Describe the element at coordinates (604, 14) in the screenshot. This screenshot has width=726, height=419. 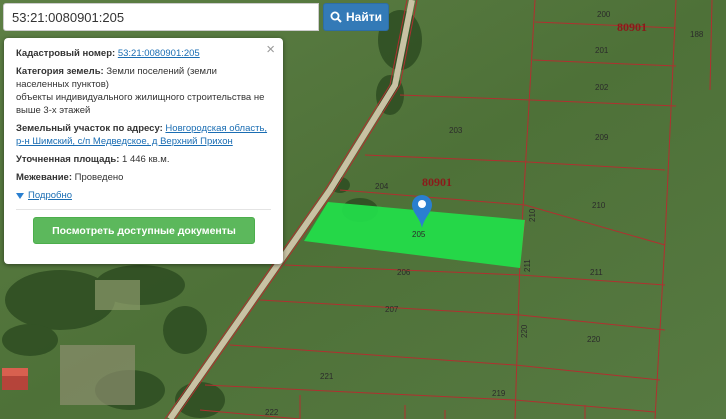
I see `plot-number: 200` at that location.